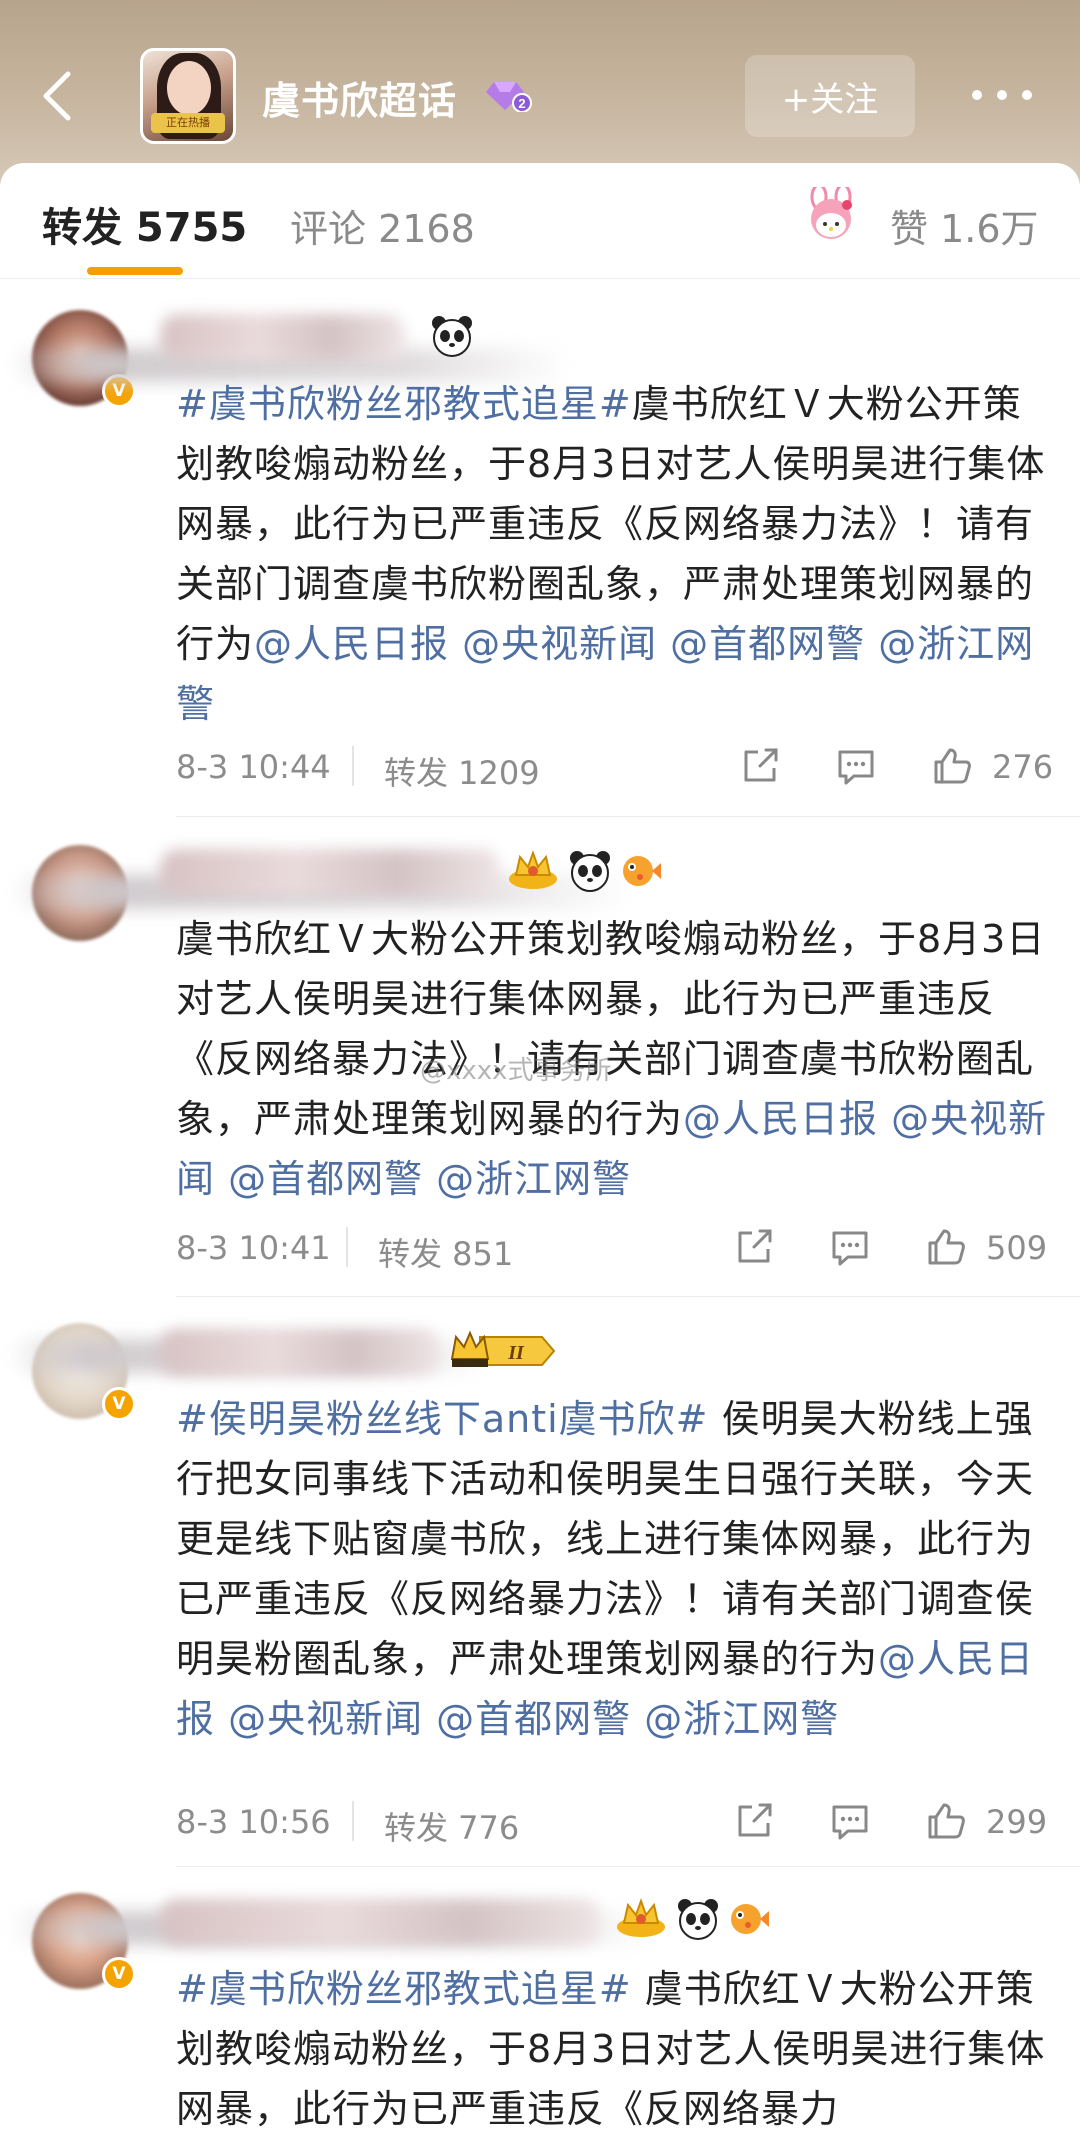 The width and height of the screenshot is (1080, 2132). Describe the element at coordinates (616, 1249) in the screenshot. I see `post-meta: 8-3 10:41 转发 851 509` at that location.